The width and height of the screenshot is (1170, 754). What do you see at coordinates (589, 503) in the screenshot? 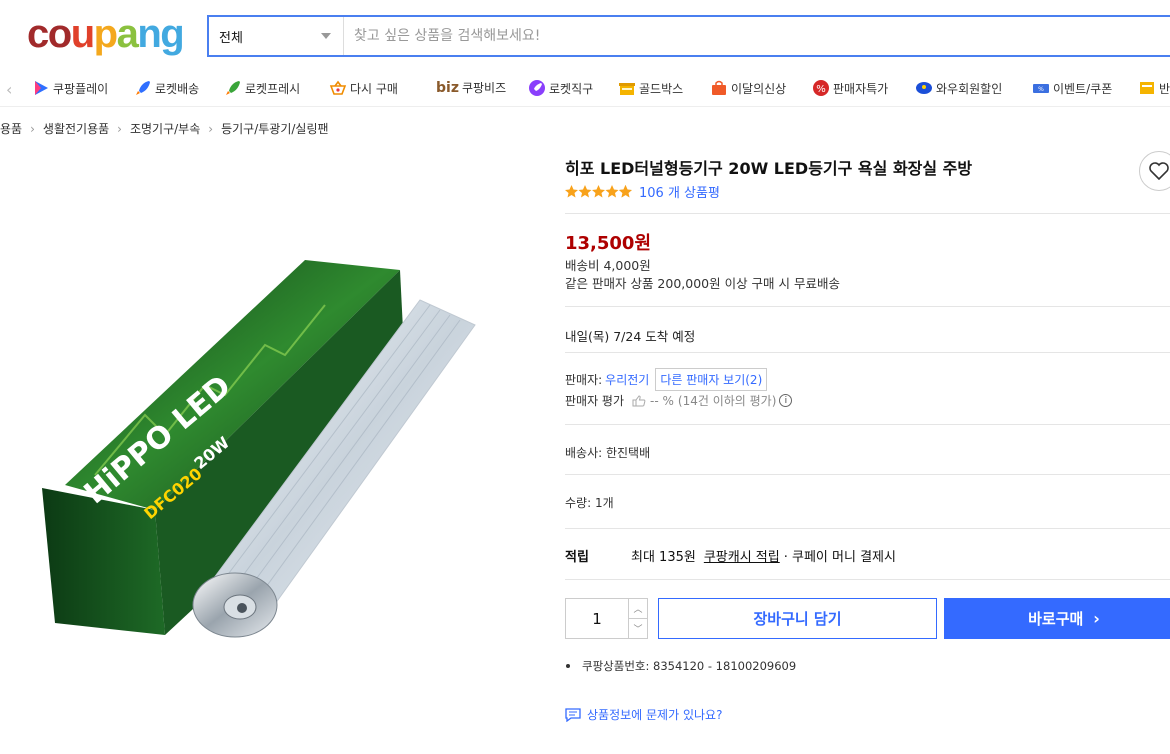
I see `quantity-label: 수량: 1개` at bounding box center [589, 503].